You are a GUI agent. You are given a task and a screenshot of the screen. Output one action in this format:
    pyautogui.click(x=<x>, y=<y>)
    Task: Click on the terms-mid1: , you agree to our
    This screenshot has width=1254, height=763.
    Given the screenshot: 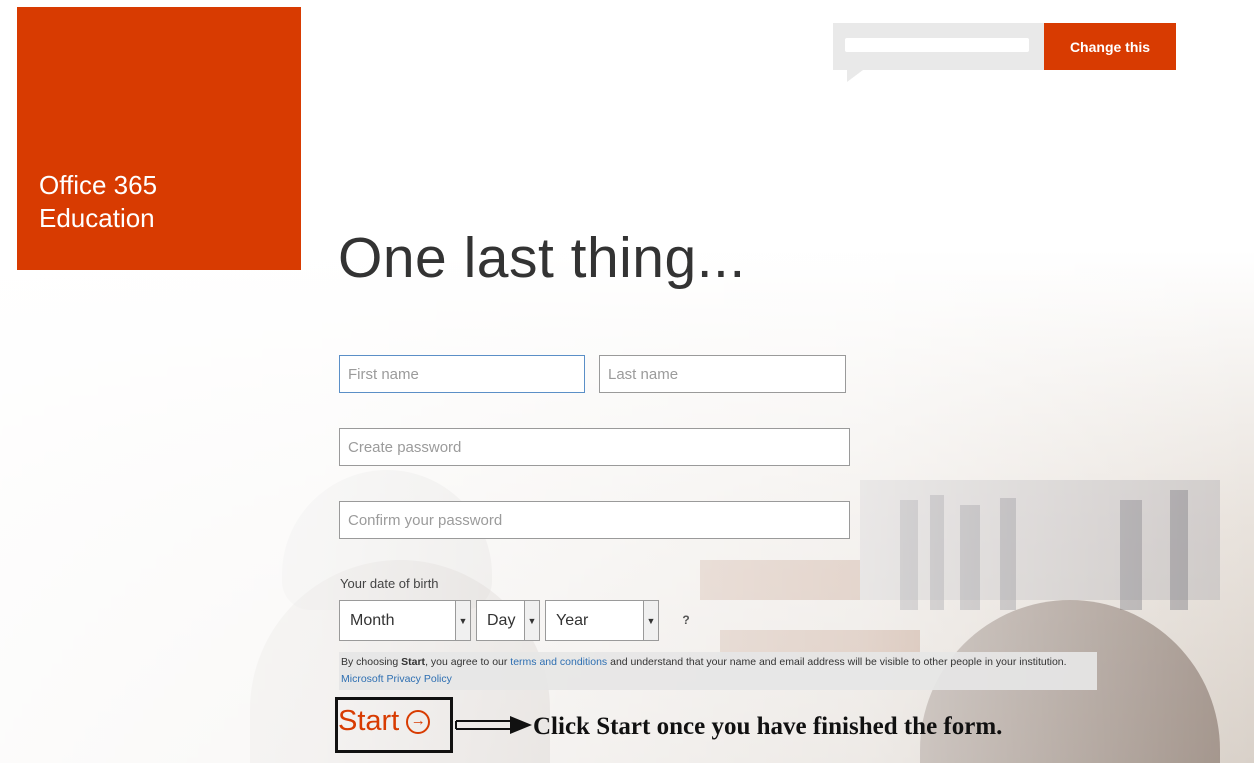 What is the action you would take?
    pyautogui.click(x=468, y=662)
    